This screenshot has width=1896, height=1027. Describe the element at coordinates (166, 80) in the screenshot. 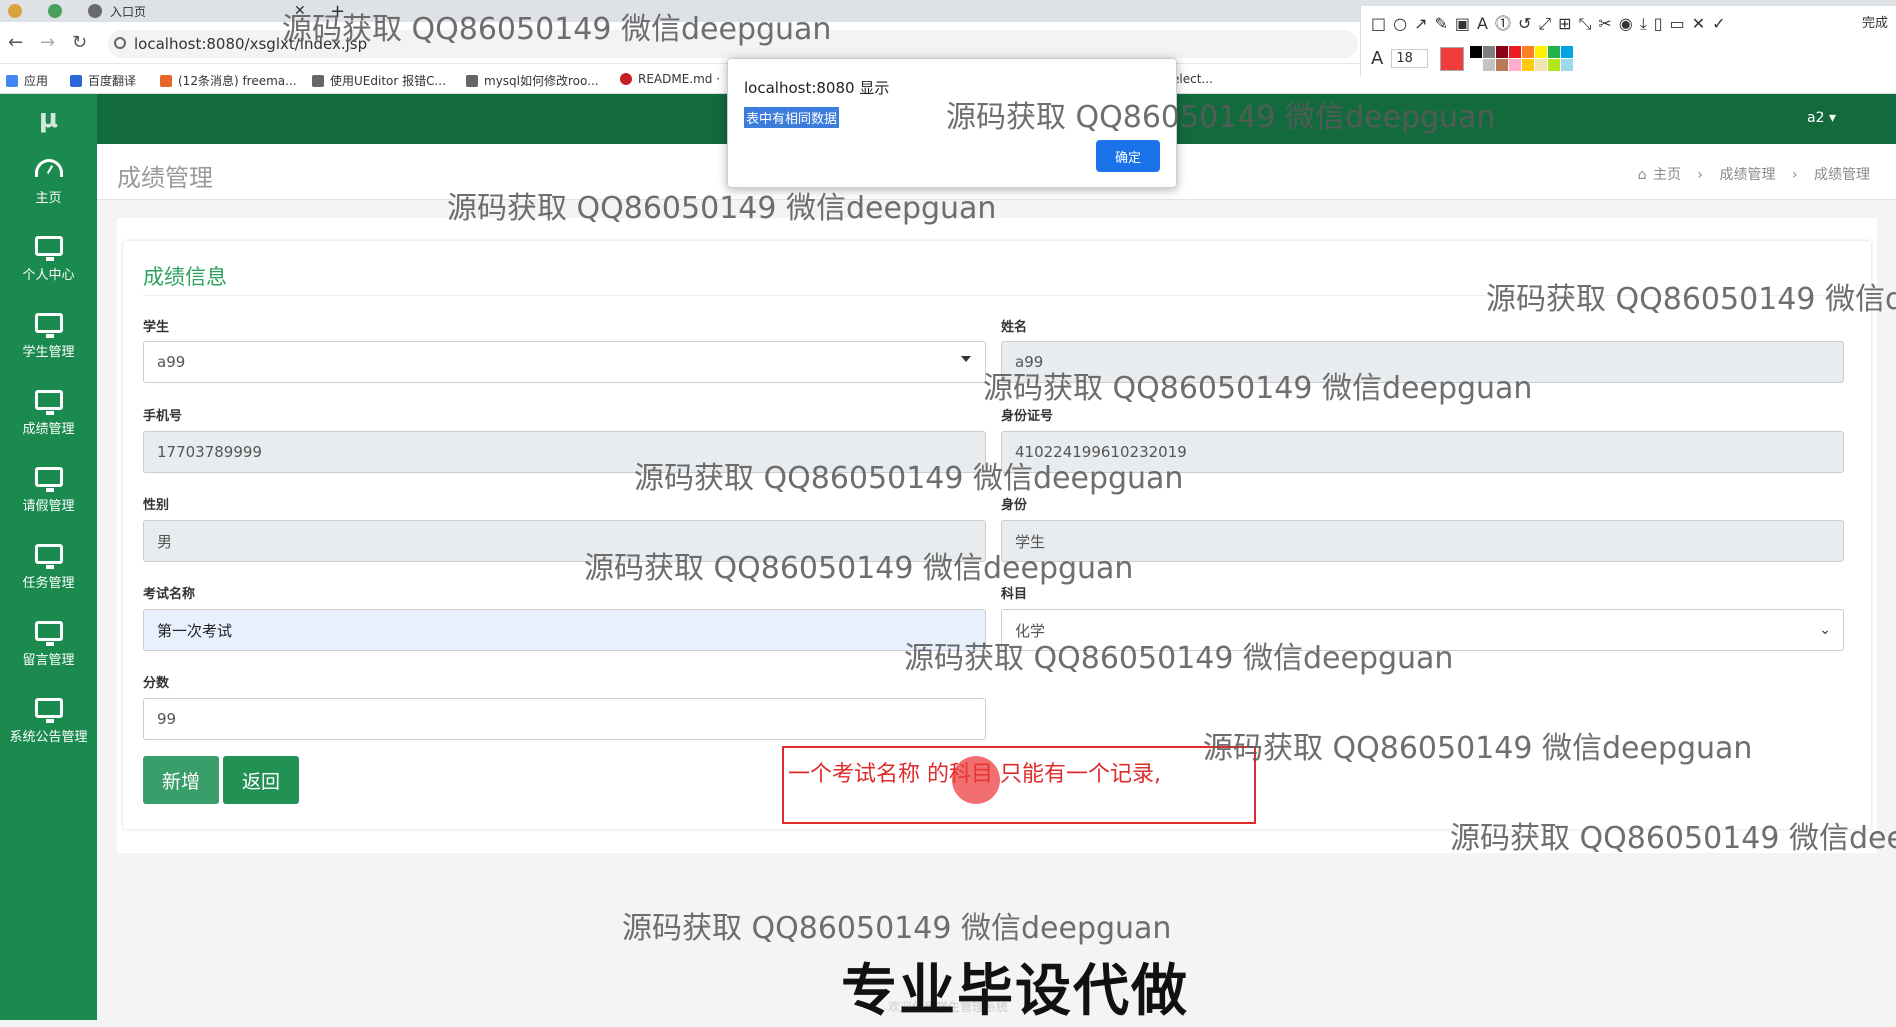

I see `csdn-icon` at that location.